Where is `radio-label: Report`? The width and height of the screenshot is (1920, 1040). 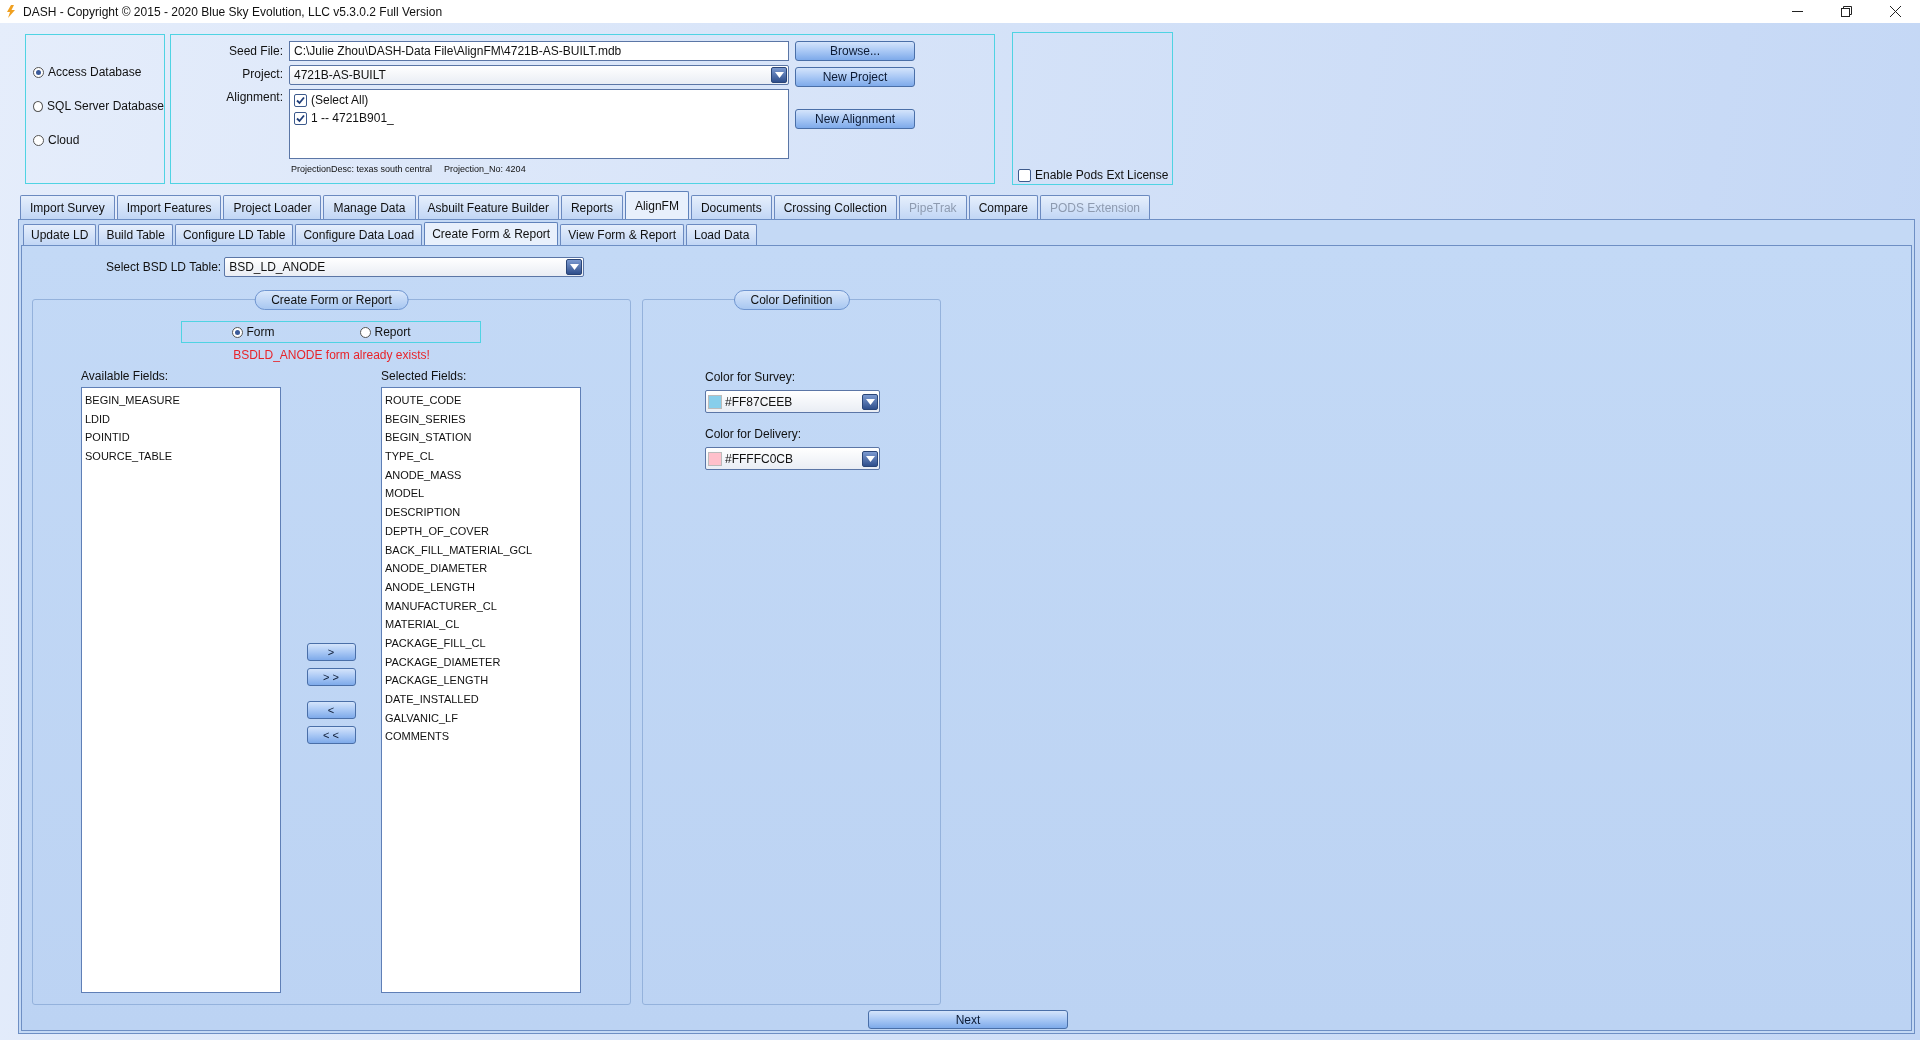
radio-label: Report is located at coordinates (392, 332).